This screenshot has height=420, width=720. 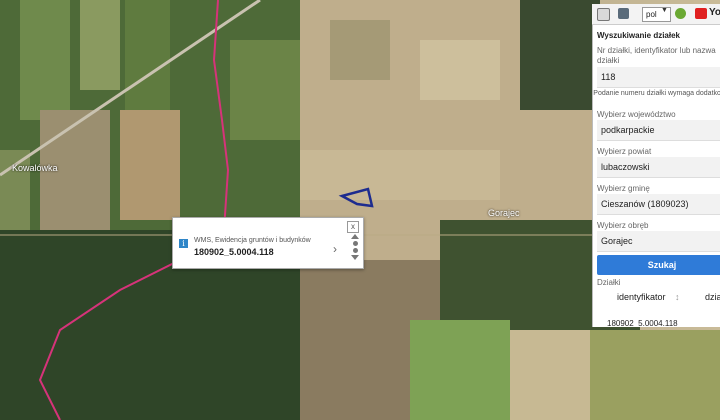 I want to click on place-label-gorajec: Gorajec, so click(x=504, y=213).